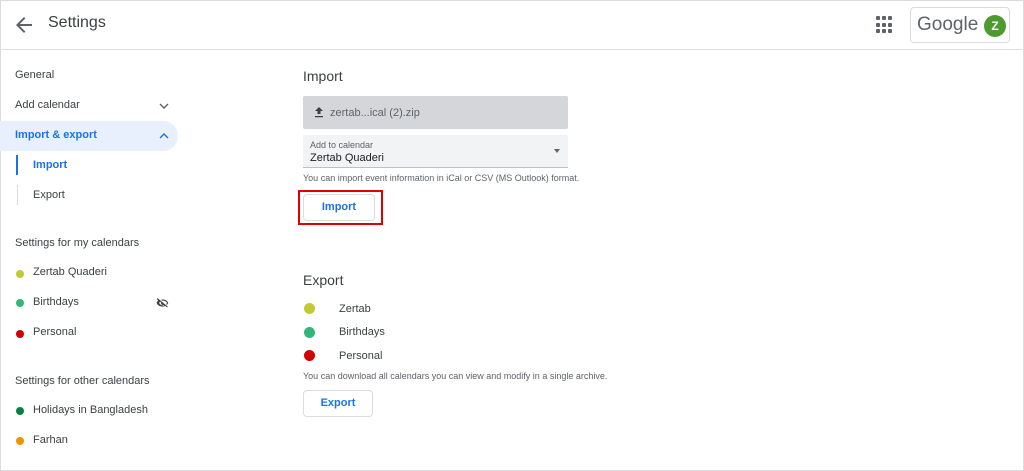 The image size is (1024, 471). What do you see at coordinates (338, 403) in the screenshot?
I see `export-button: Export` at bounding box center [338, 403].